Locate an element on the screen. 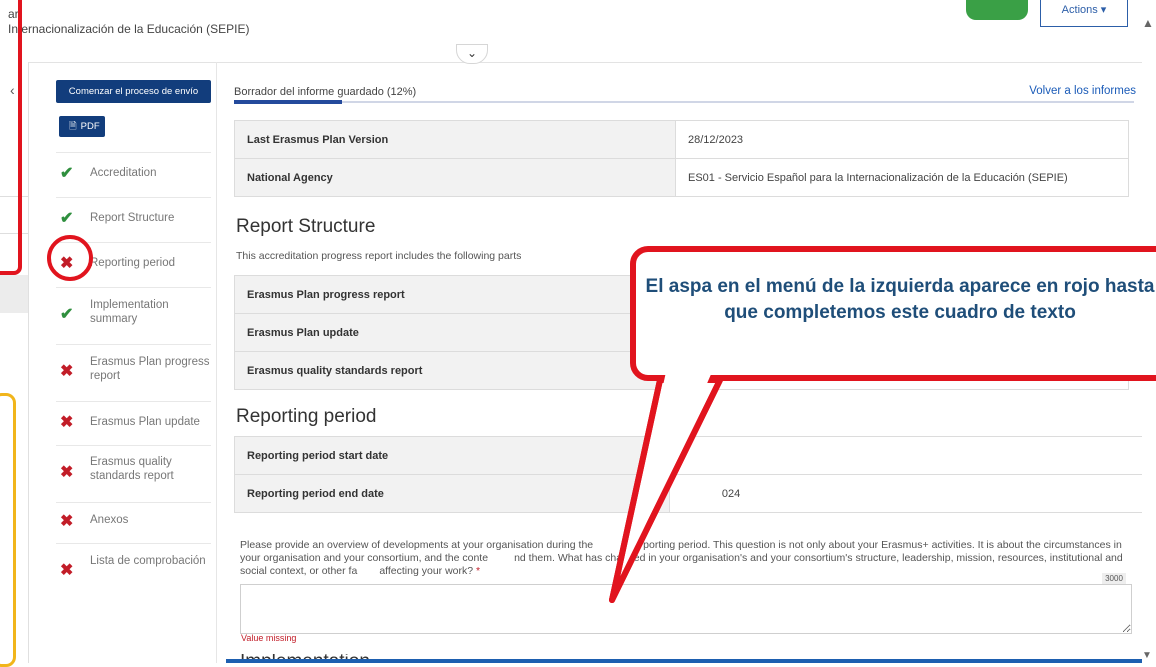 This screenshot has height=667, width=1156. pdf-document-icon: 🗎 is located at coordinates (73, 126).